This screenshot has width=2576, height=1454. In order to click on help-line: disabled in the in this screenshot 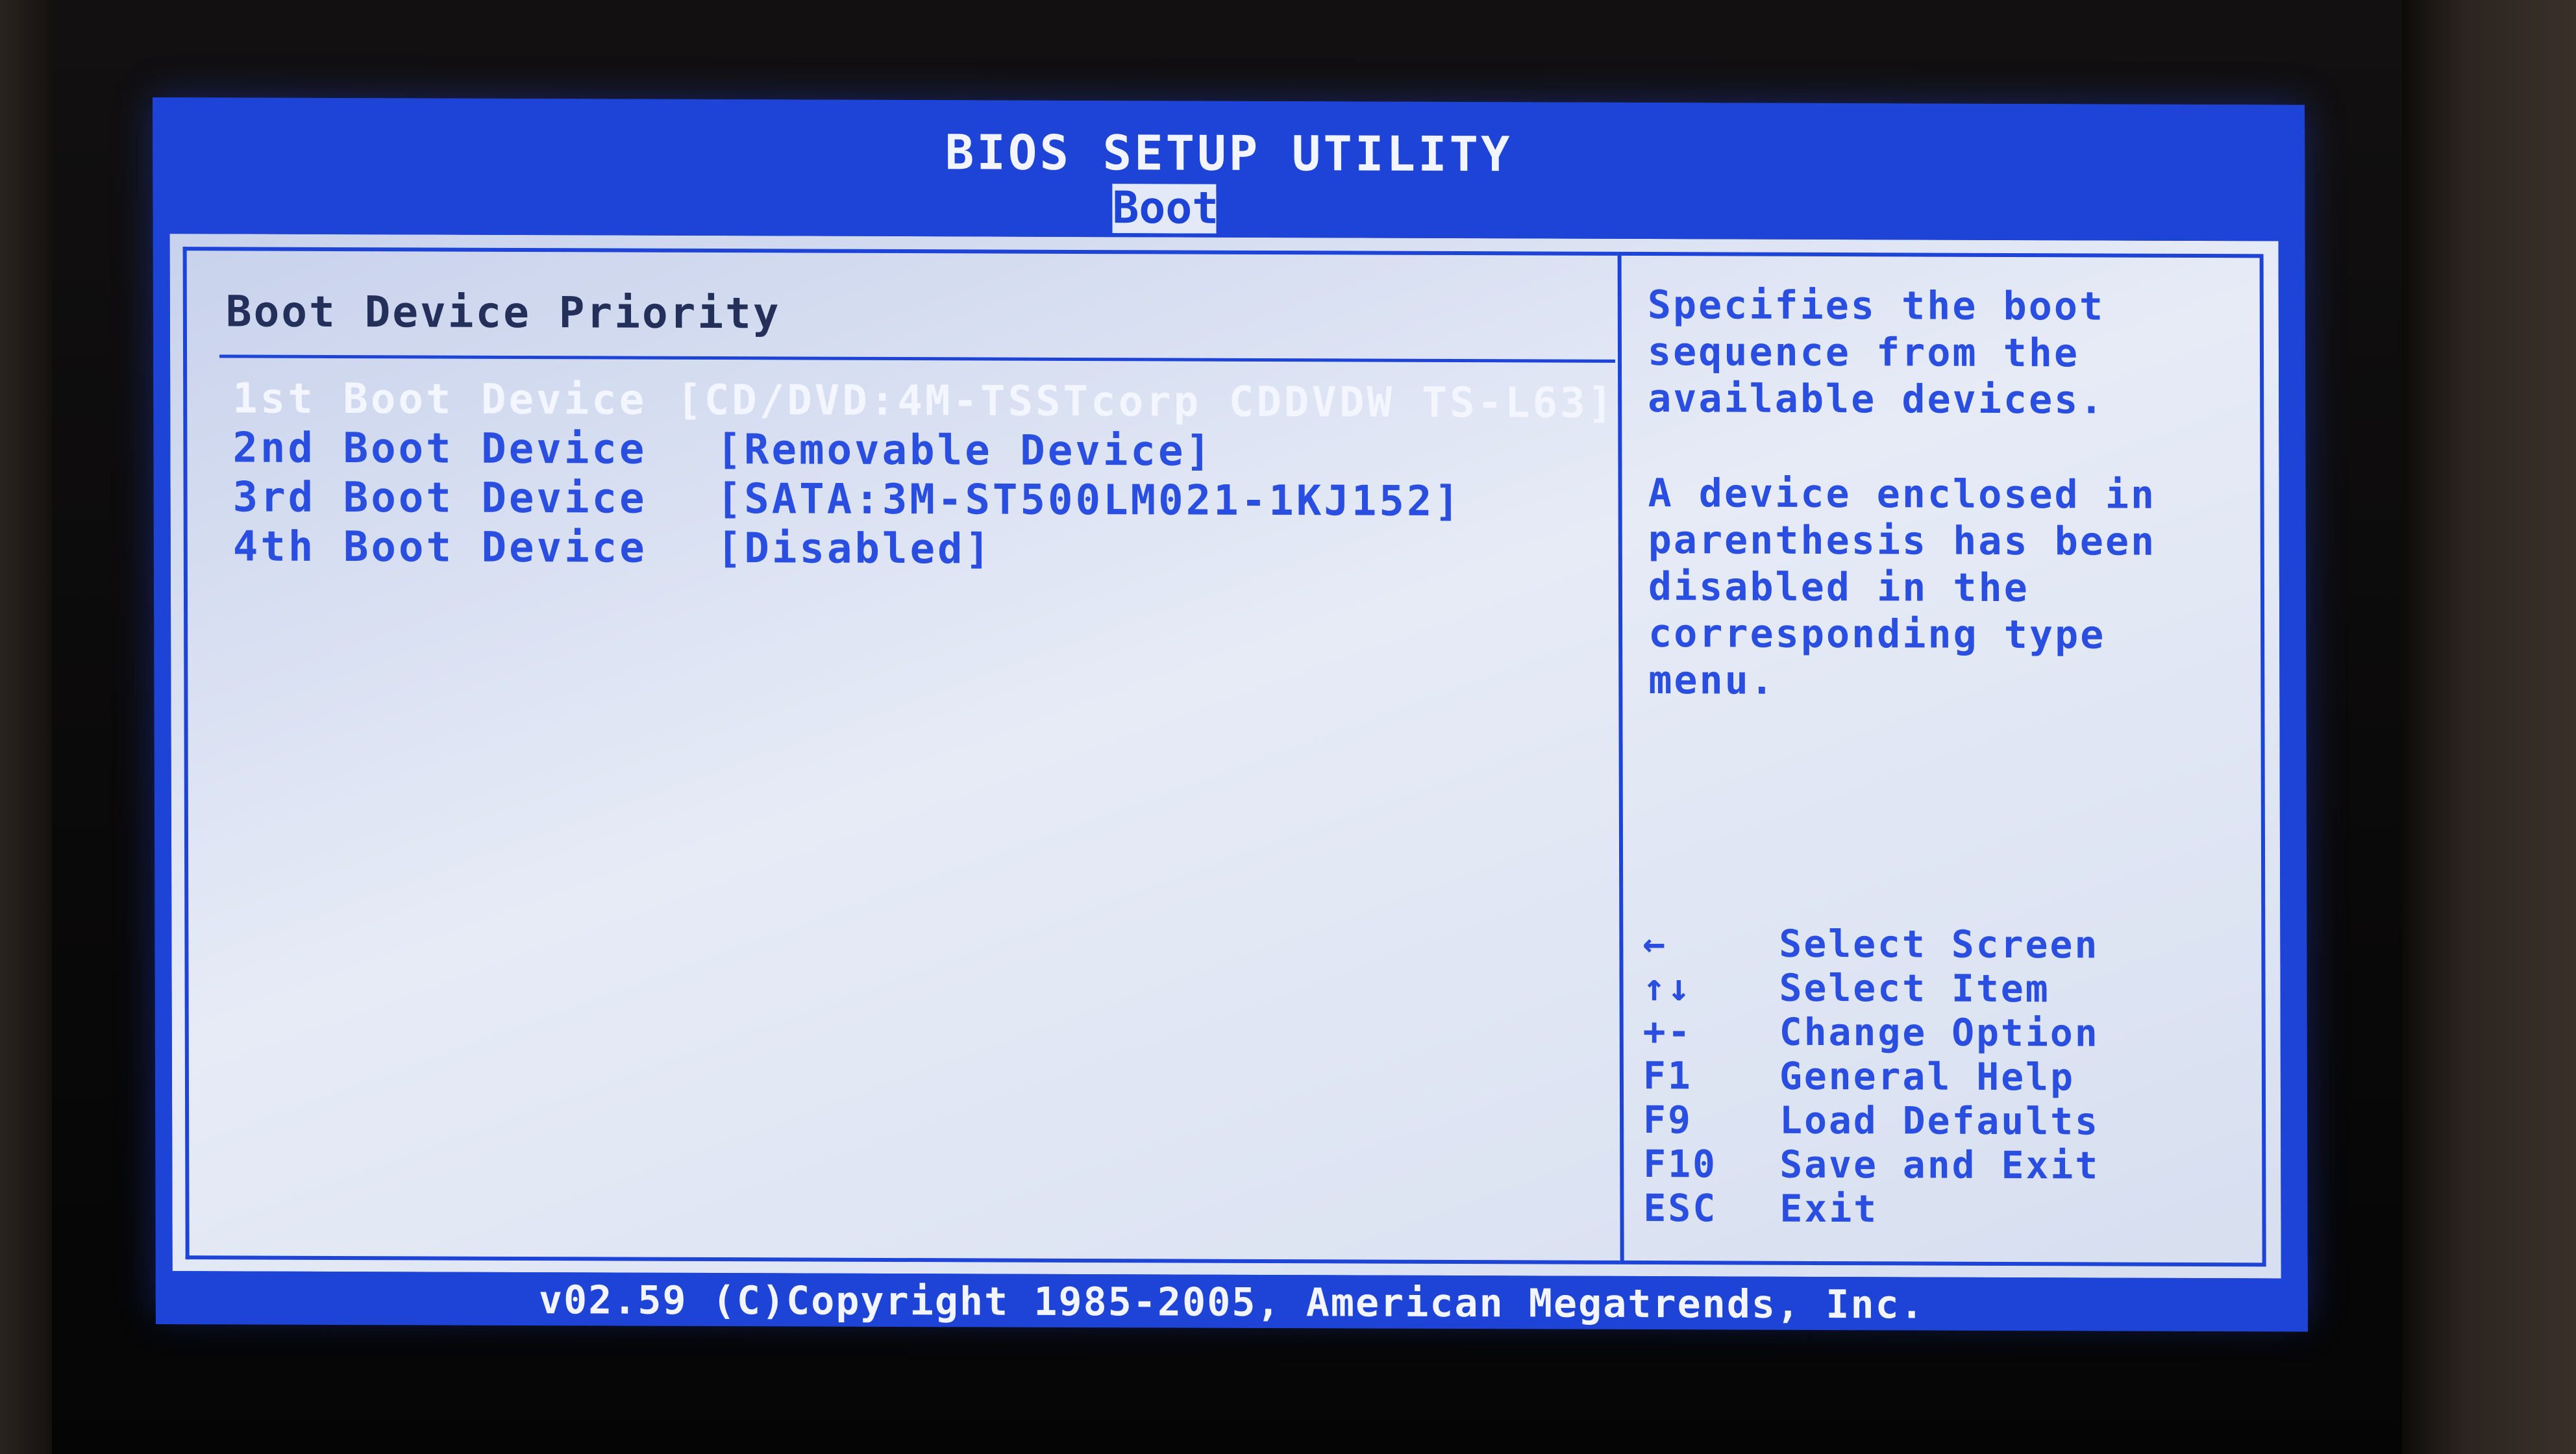, I will do `click(1838, 587)`.